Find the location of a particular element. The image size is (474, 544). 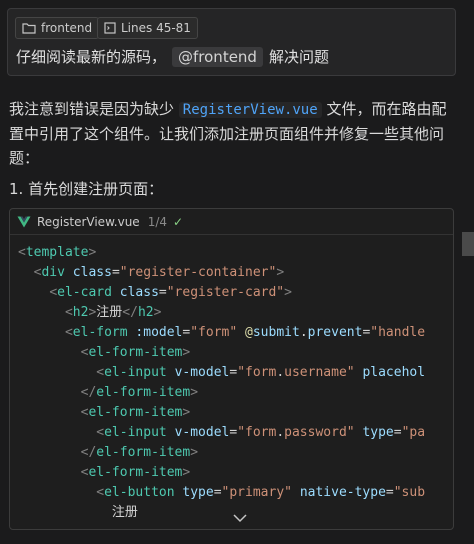

code-token: "form" is located at coordinates (214, 332).